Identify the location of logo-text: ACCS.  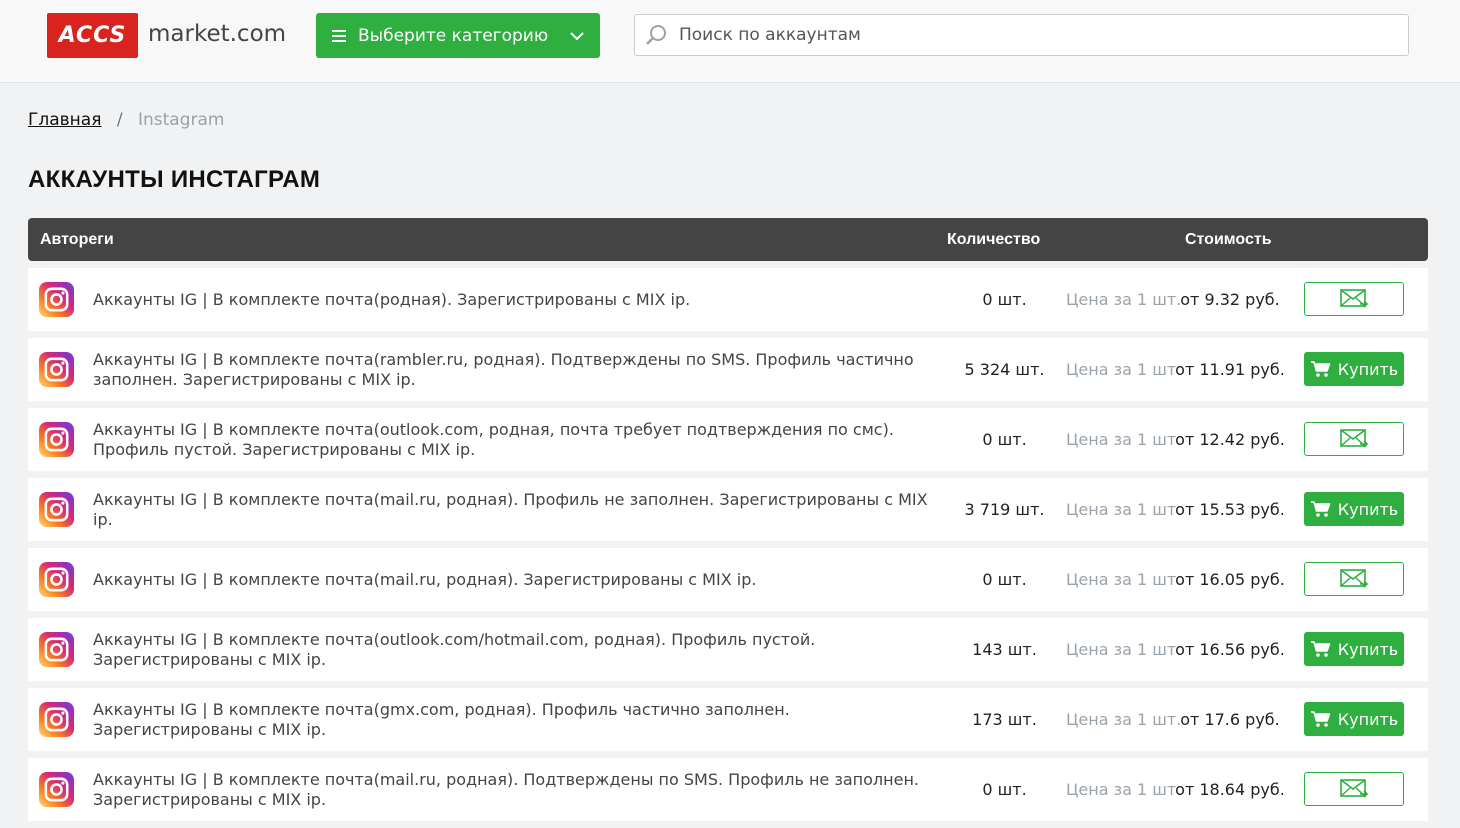
(92, 35).